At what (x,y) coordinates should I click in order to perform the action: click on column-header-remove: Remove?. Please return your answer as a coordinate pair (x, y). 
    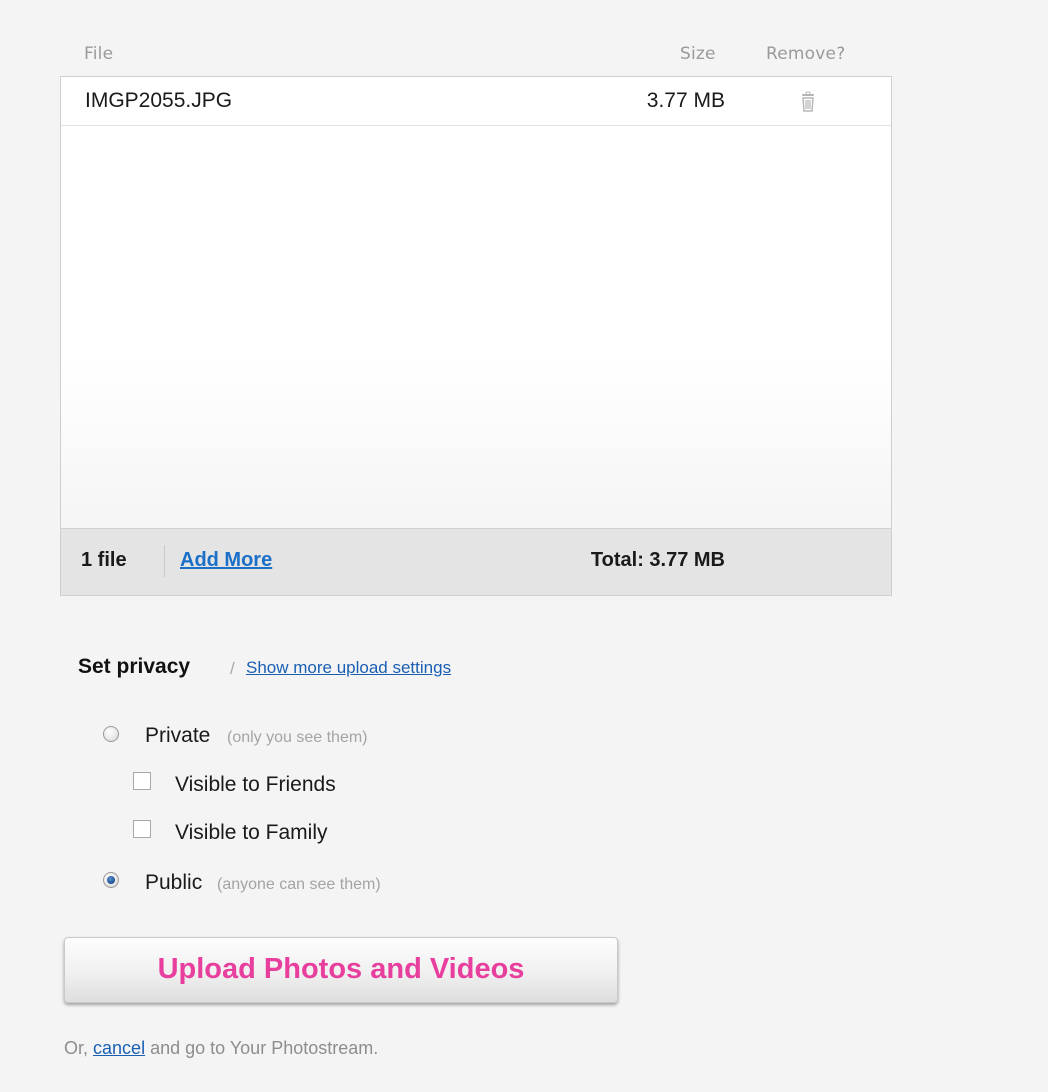
    Looking at the image, I should click on (806, 54).